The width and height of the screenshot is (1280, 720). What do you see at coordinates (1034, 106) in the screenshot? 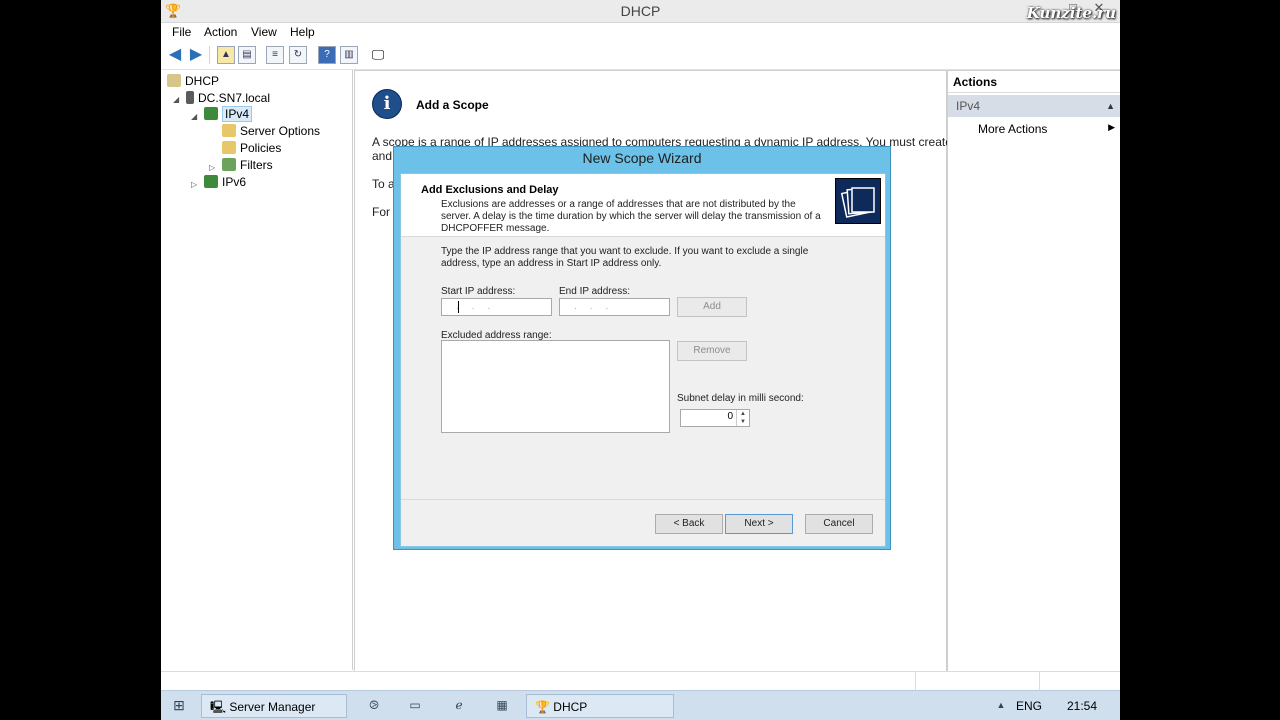
I see `actions-section-ipv4: IPv4 ▲` at bounding box center [1034, 106].